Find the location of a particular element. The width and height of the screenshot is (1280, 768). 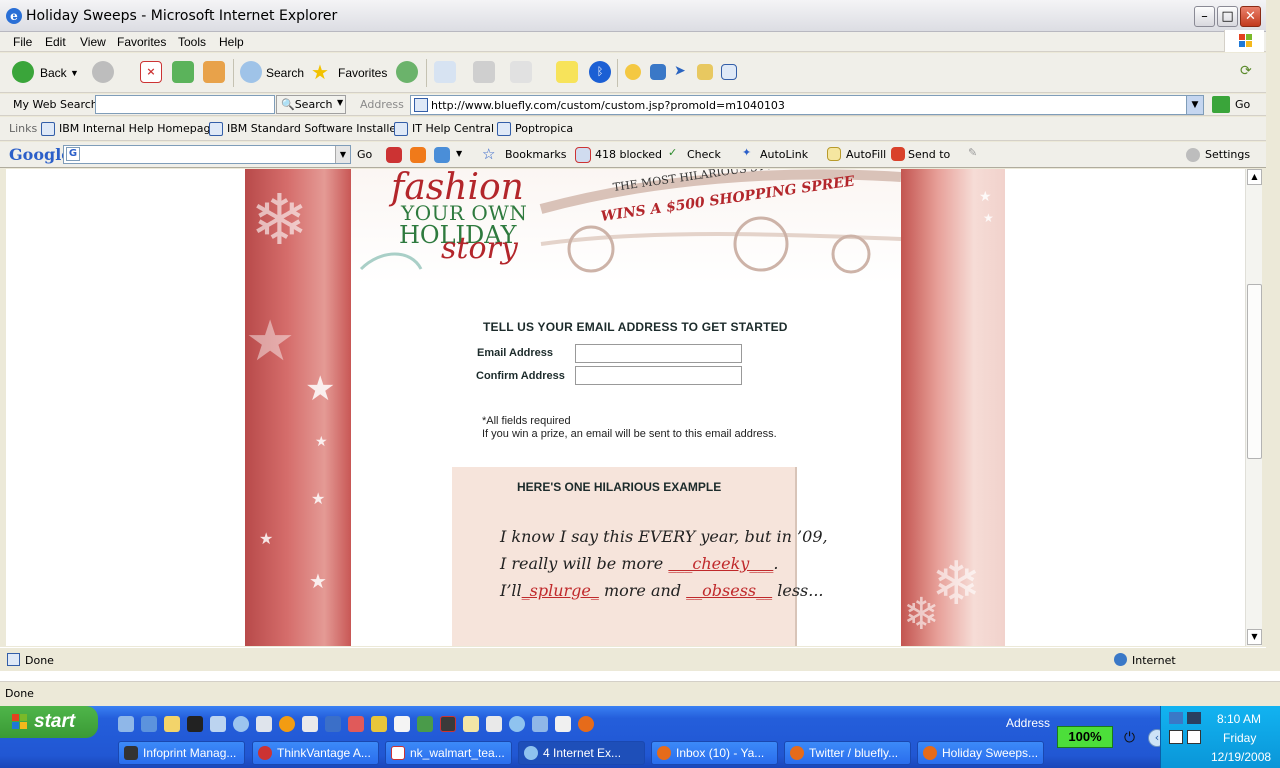

quicklaunch-media-icon is located at coordinates (287, 724).